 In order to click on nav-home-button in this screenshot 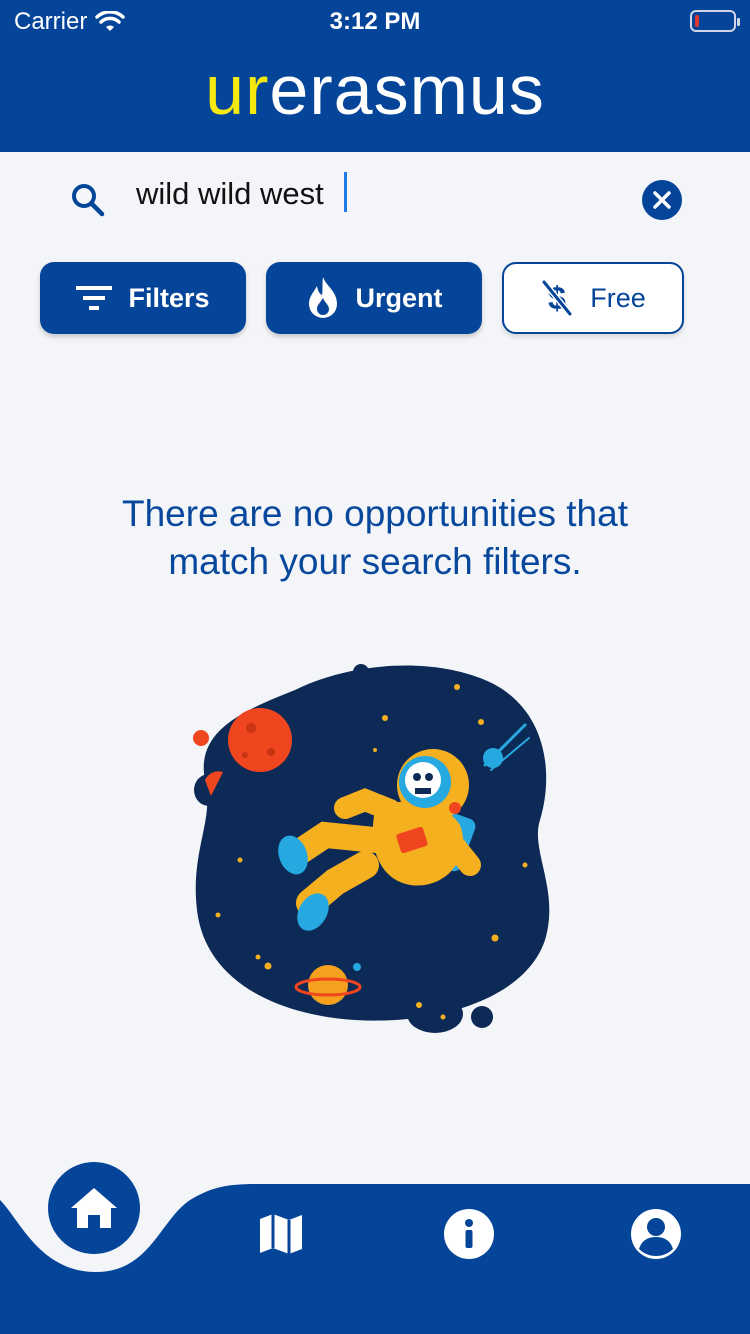, I will do `click(94, 1208)`.